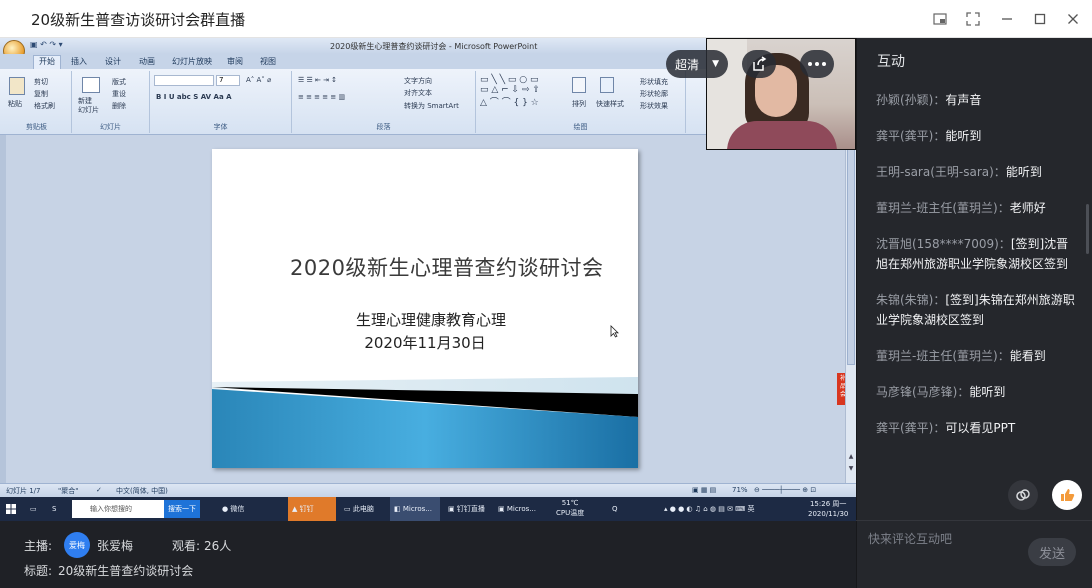 The image size is (1092, 588). What do you see at coordinates (941, 392) in the screenshot?
I see `chat-message: 马彦锋(马彦锋)：能听到` at bounding box center [941, 392].